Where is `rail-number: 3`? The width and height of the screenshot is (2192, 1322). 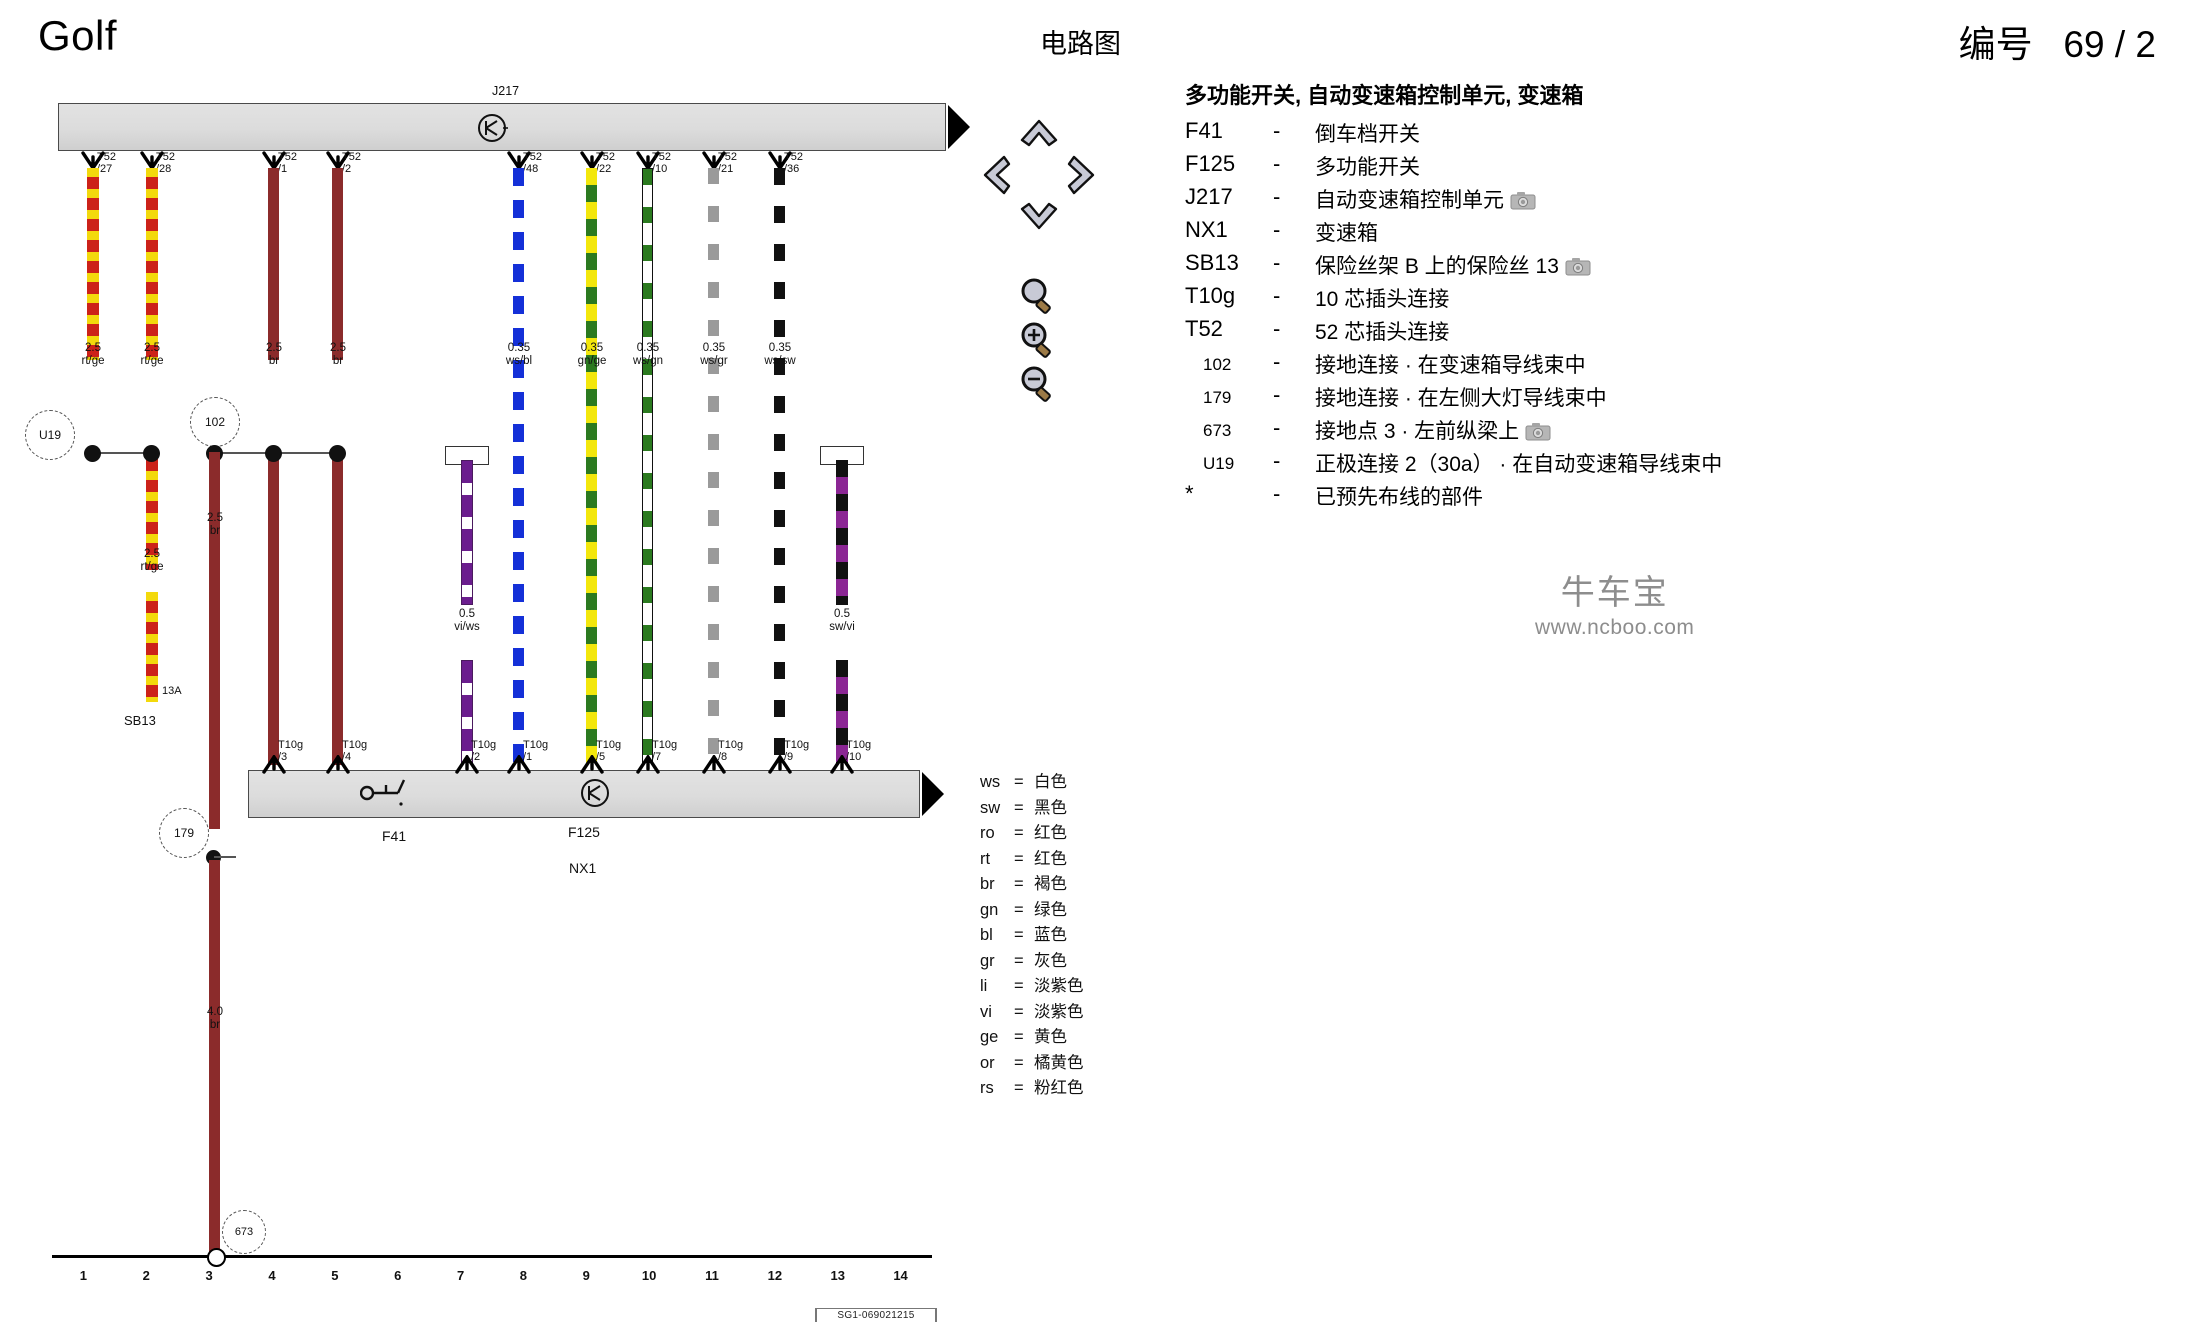 rail-number: 3 is located at coordinates (209, 1275).